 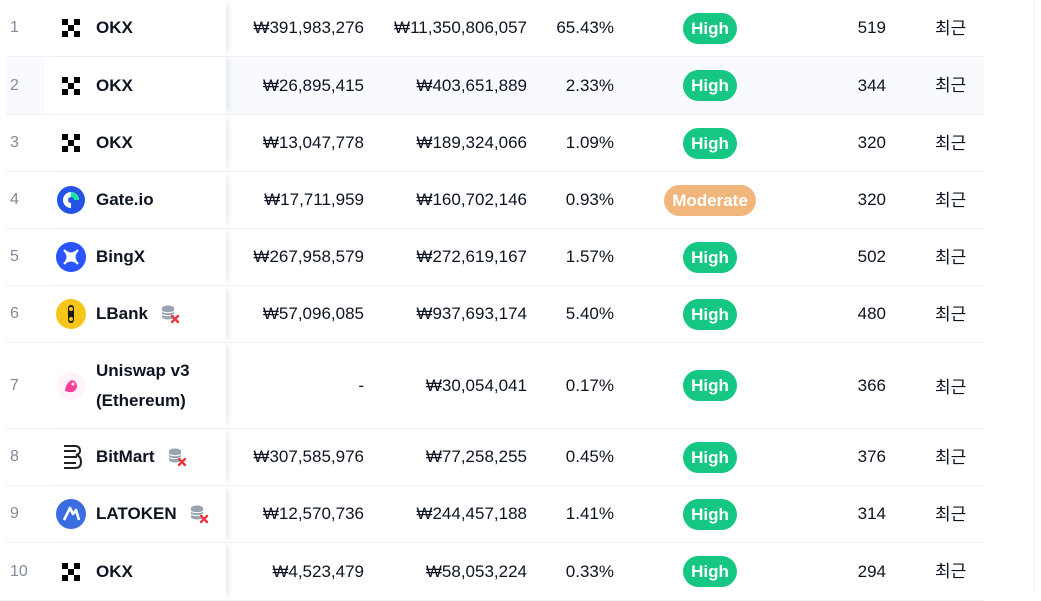 What do you see at coordinates (71, 514) in the screenshot?
I see `latoken-icon` at bounding box center [71, 514].